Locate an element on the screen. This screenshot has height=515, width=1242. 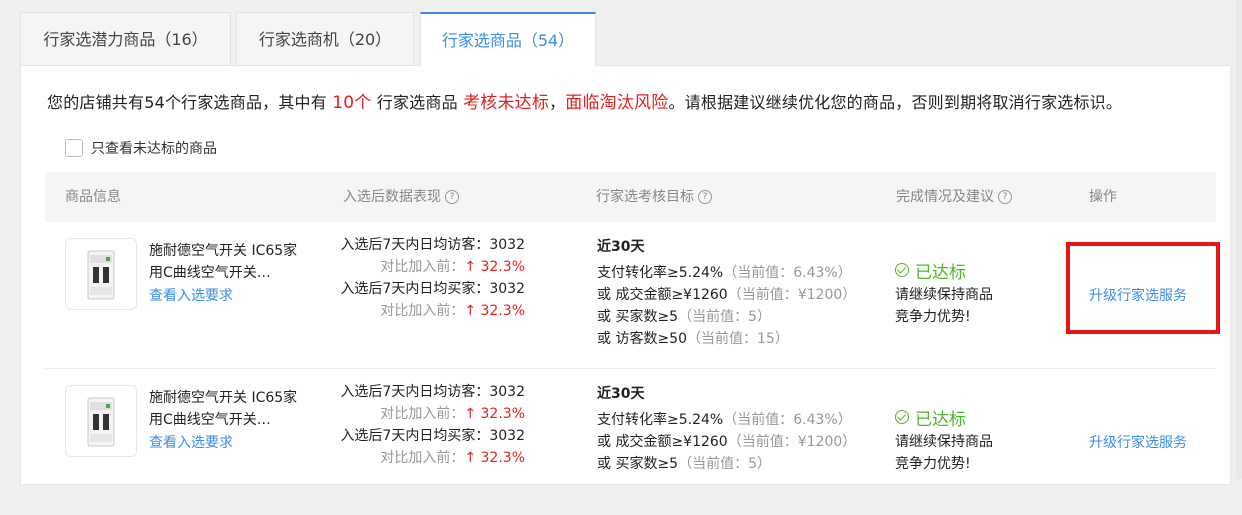
filter-unqualified: 只查看未达标的商品 is located at coordinates (141, 148).